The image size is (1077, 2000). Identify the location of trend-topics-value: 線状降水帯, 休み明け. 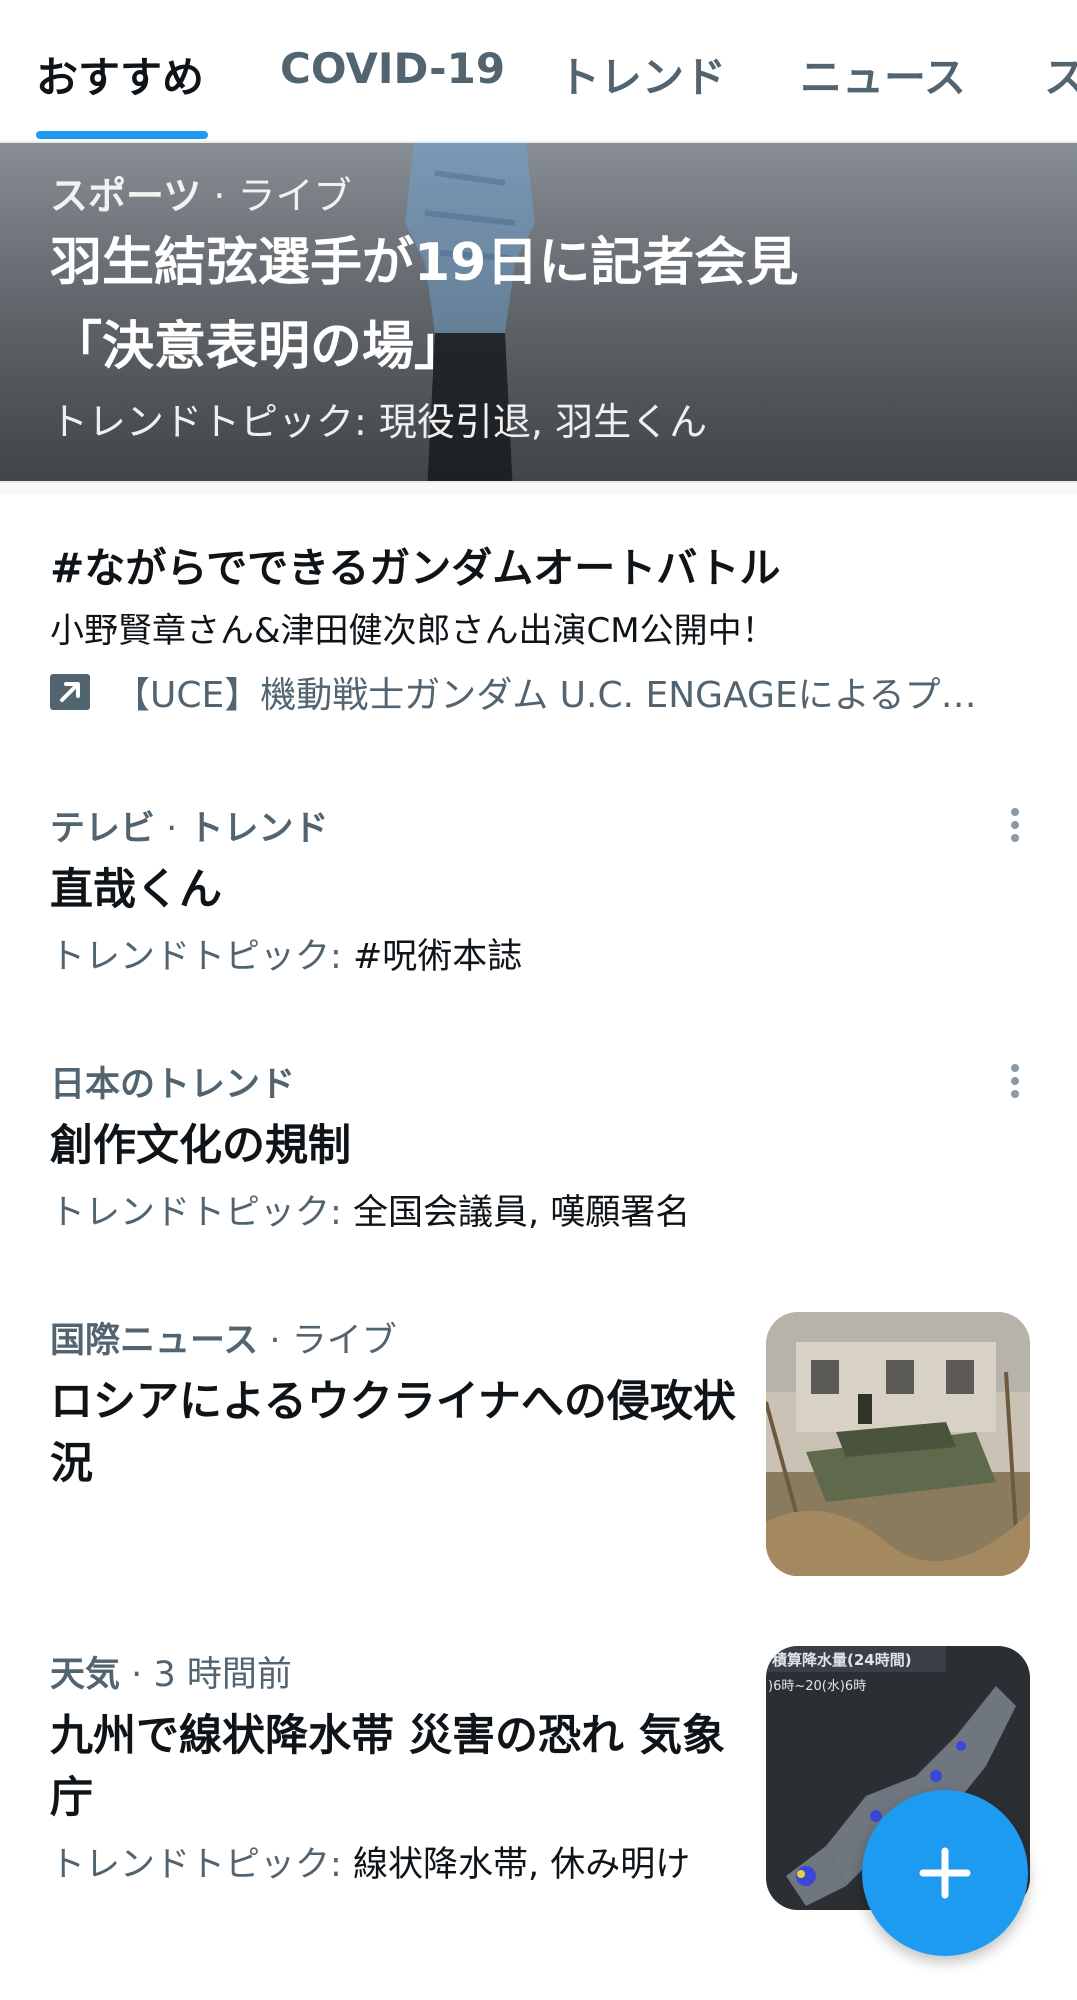
(521, 1865).